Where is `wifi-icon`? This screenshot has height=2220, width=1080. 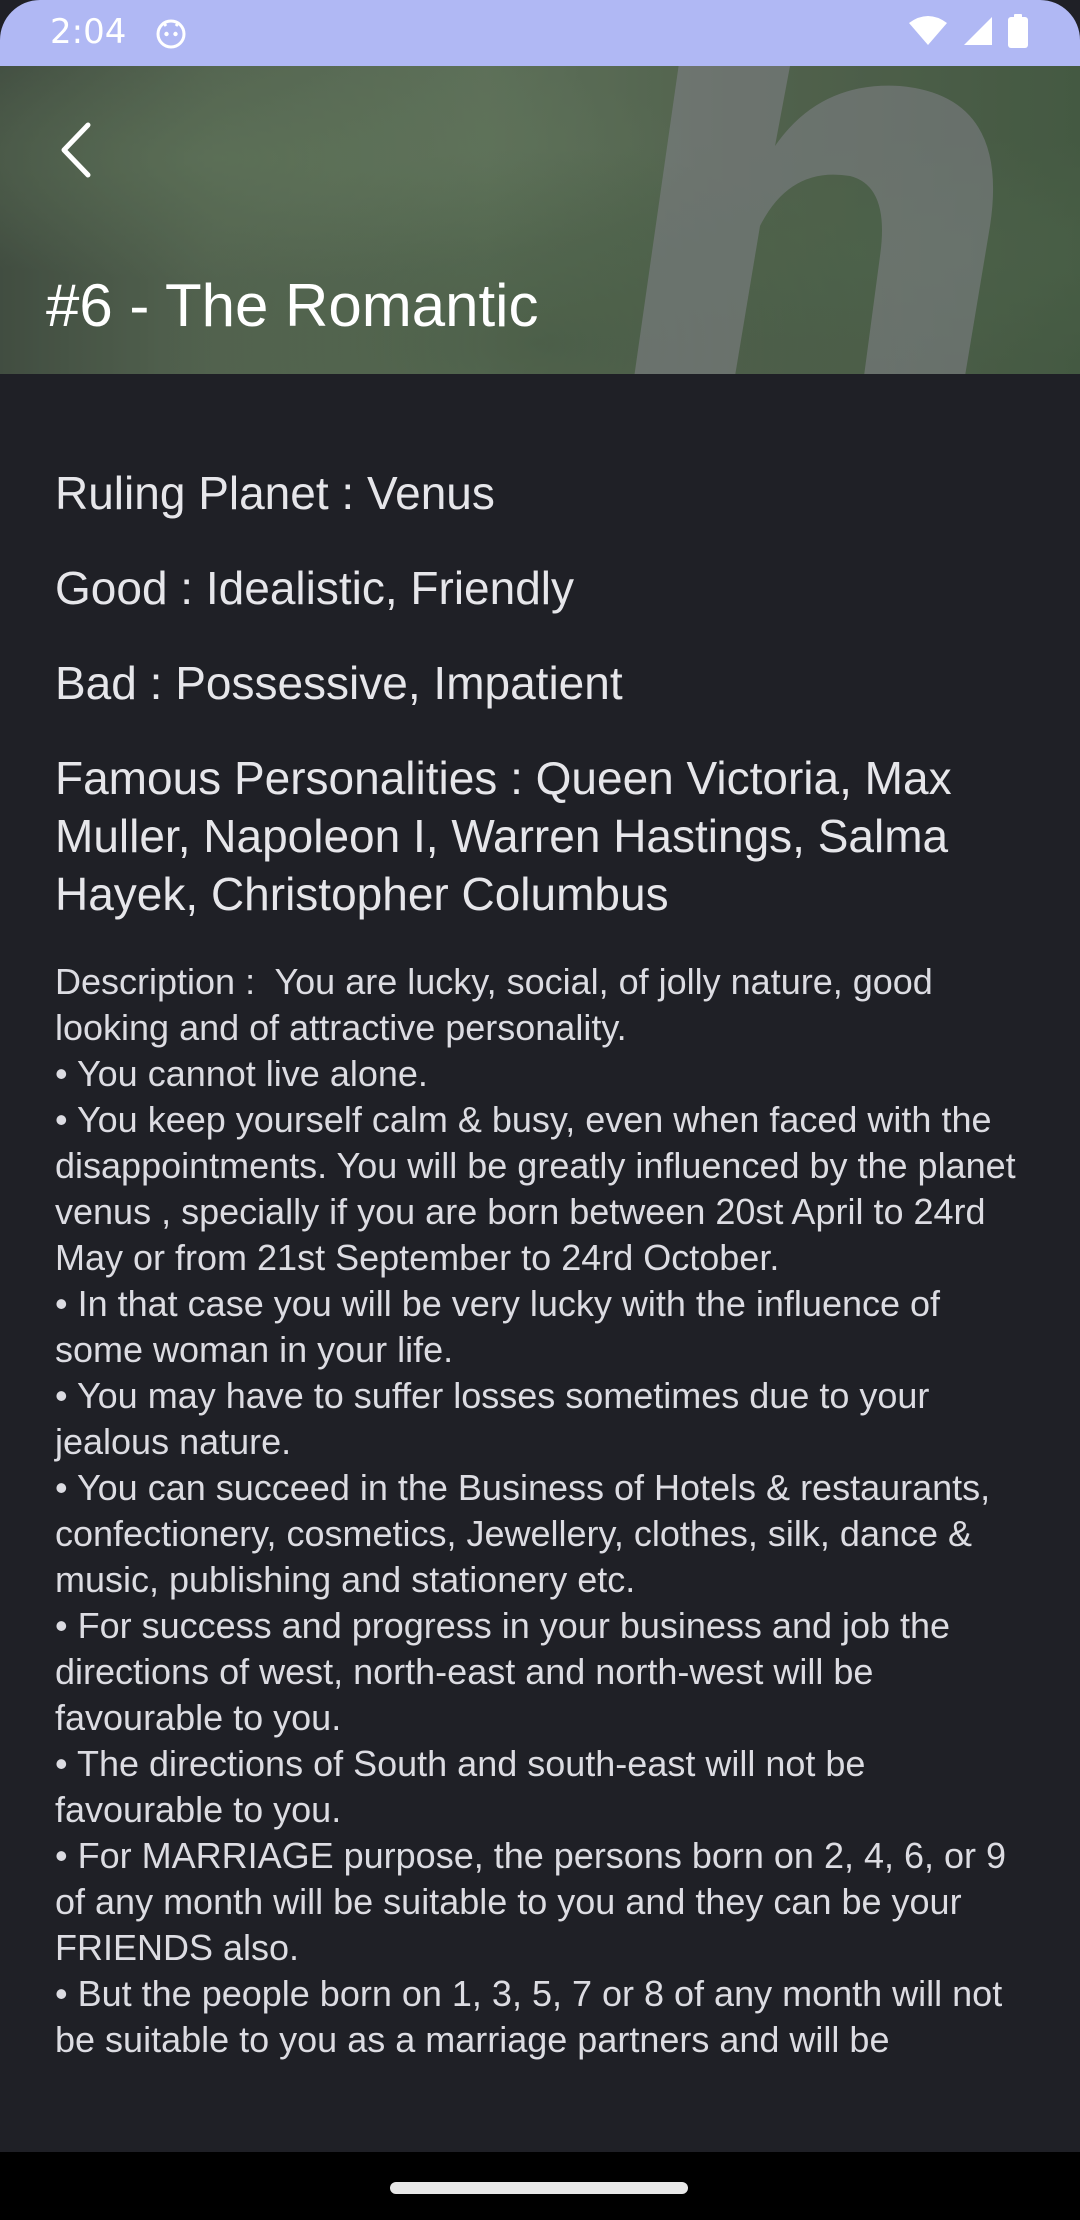
wifi-icon is located at coordinates (928, 33).